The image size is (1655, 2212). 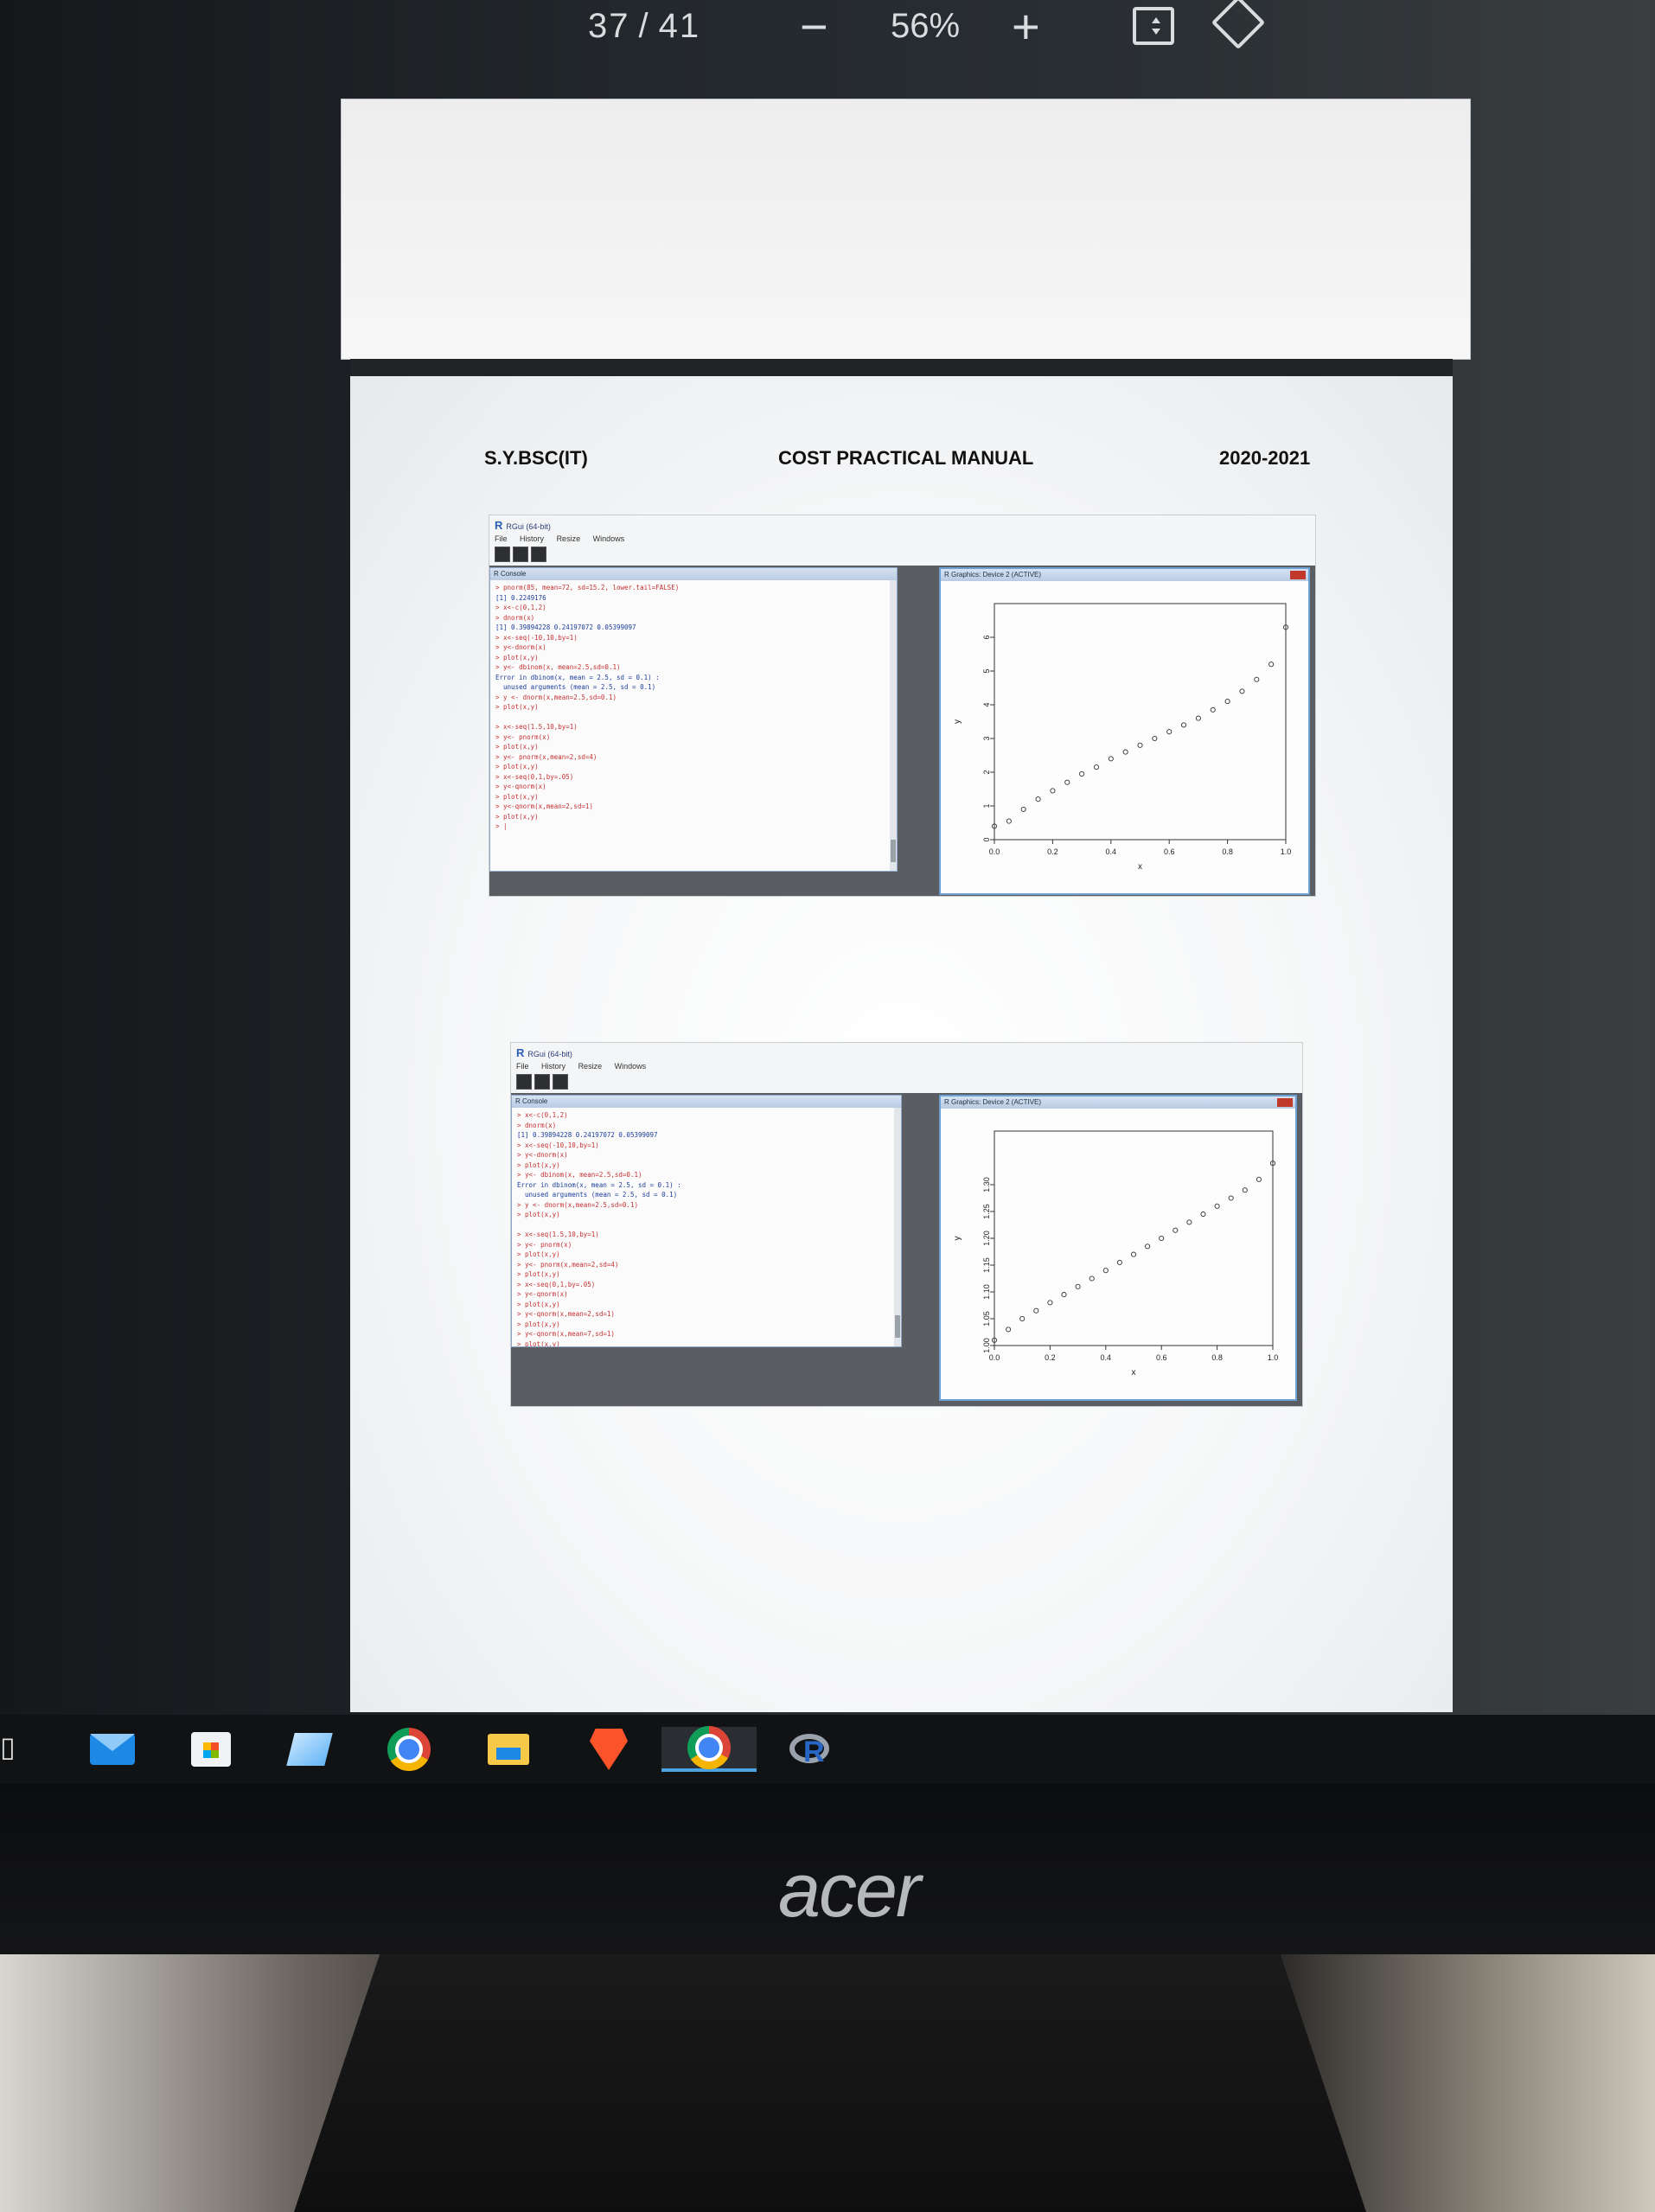 What do you see at coordinates (609, 26) in the screenshot?
I see `page-current: 37` at bounding box center [609, 26].